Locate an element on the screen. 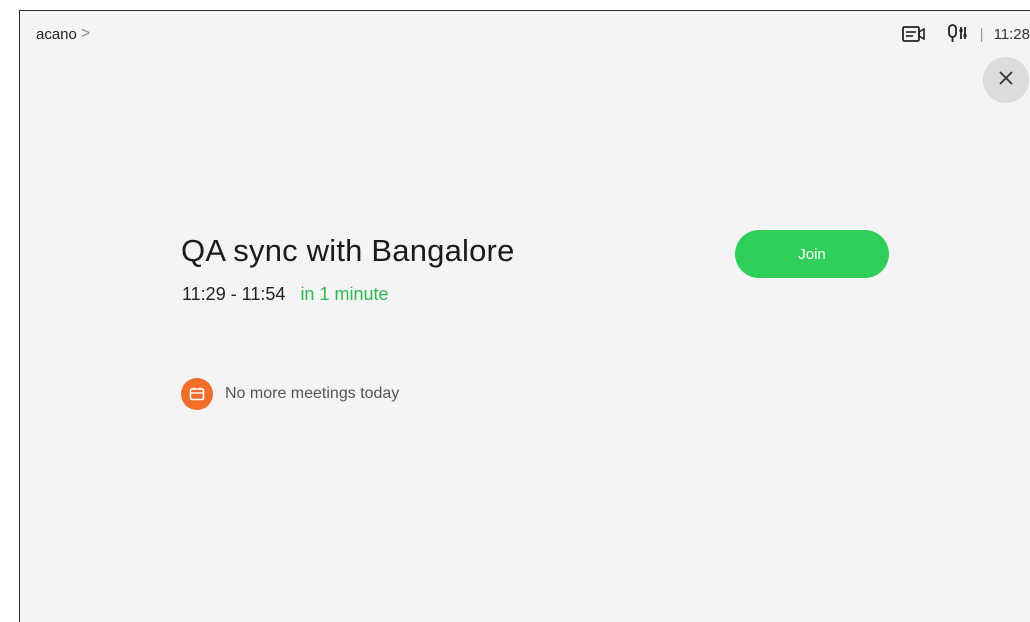  no-more-meetings-label: No more meetings today is located at coordinates (312, 393).